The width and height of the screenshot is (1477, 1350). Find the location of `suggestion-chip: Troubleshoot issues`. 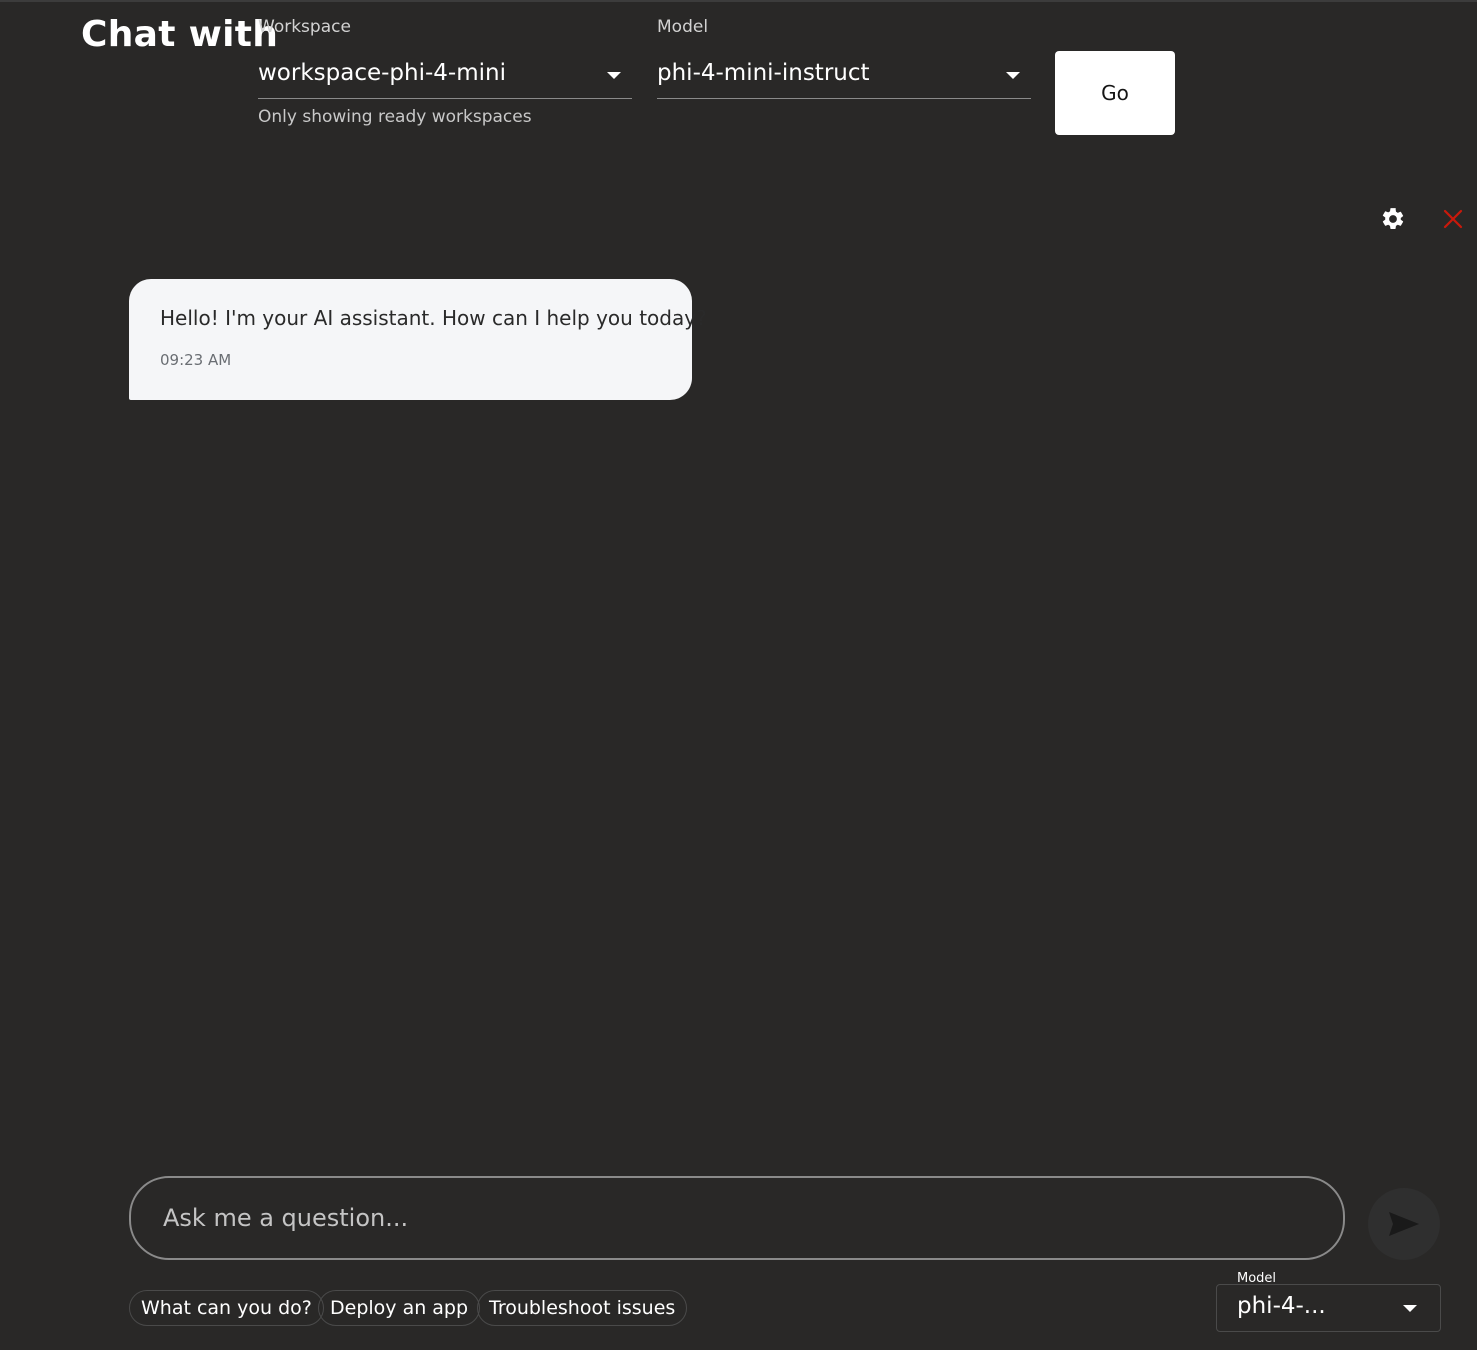

suggestion-chip: Troubleshoot issues is located at coordinates (582, 1308).